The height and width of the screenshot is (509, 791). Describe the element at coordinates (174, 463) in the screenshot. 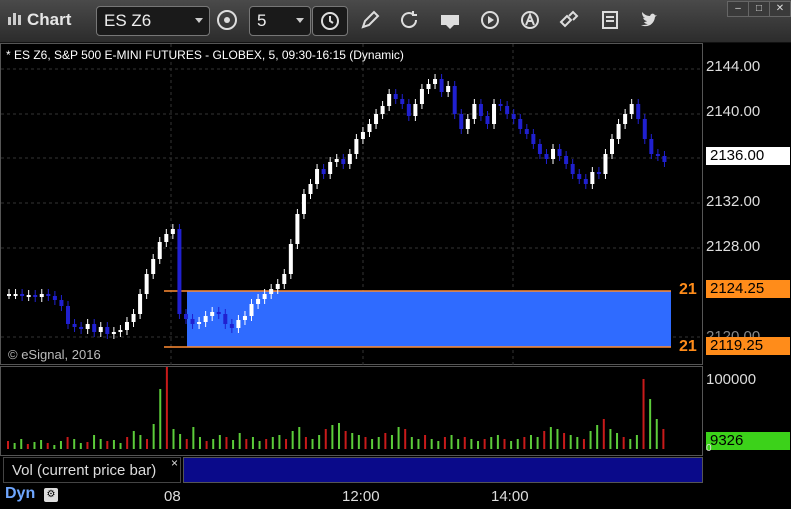

I see `close-icon: ×` at that location.